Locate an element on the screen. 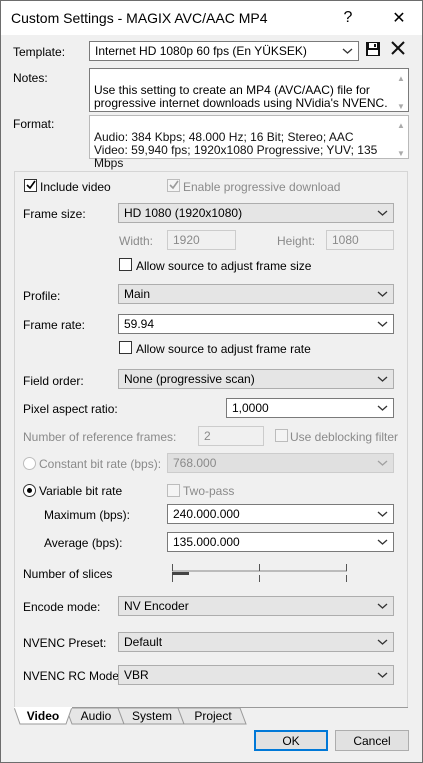 This screenshot has height=763, width=423. close-button: ✕ is located at coordinates (399, 18).